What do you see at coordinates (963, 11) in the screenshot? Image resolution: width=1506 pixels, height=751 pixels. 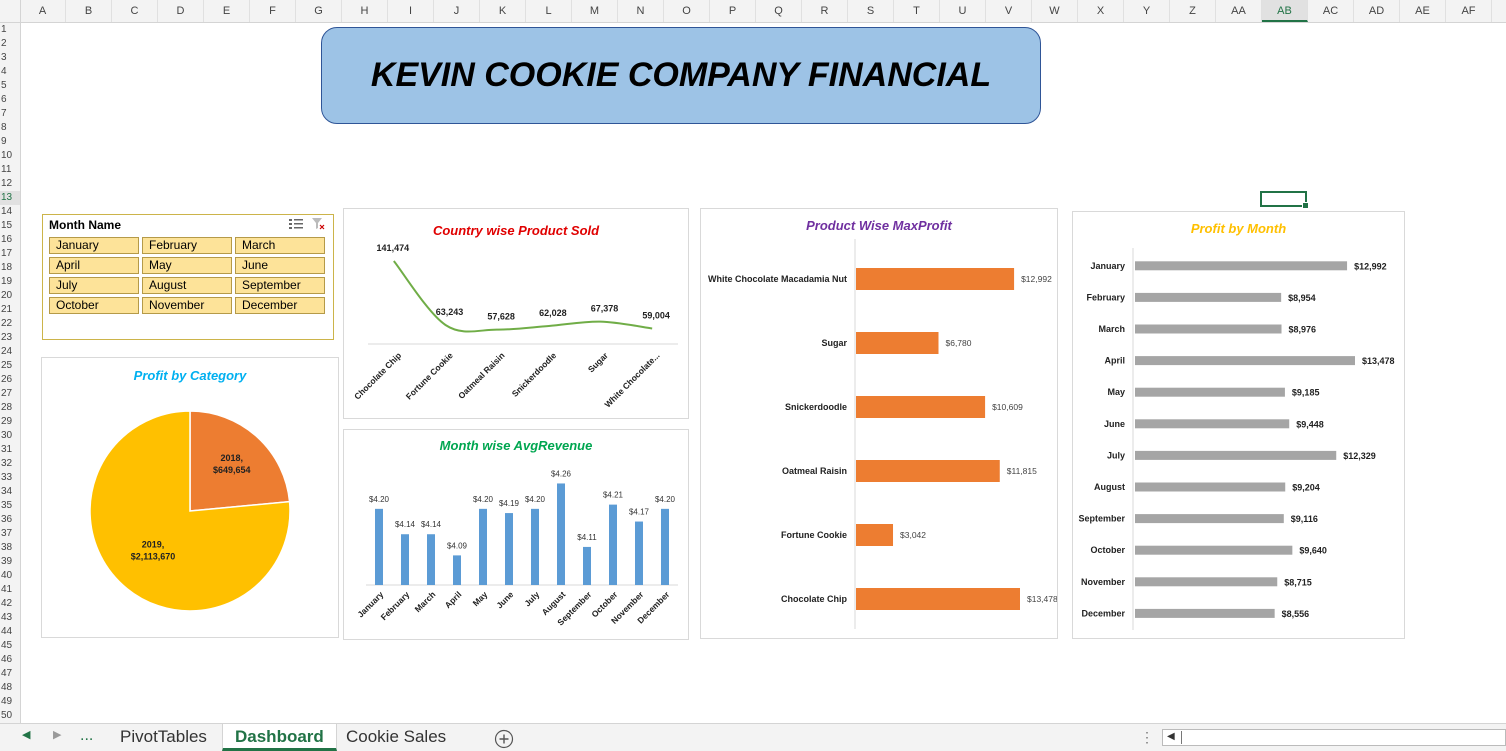 I see `column-header-u: U` at bounding box center [963, 11].